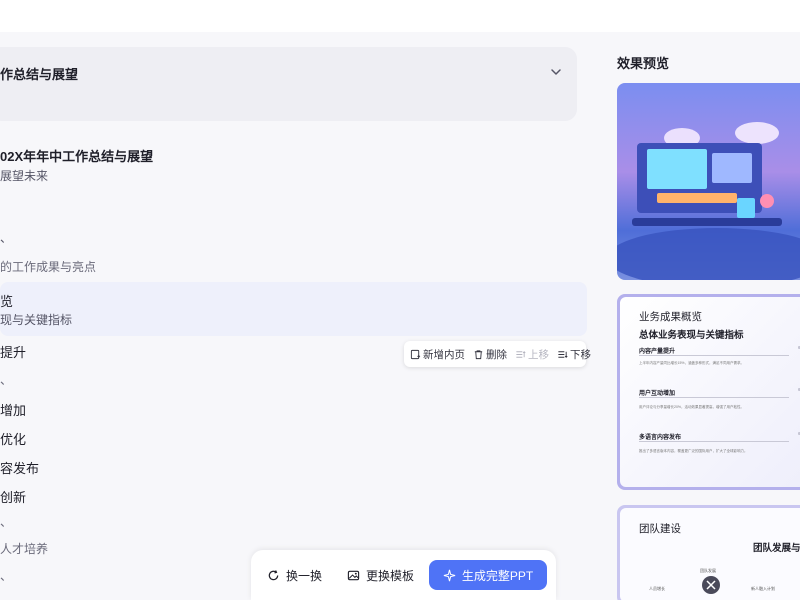 The height and width of the screenshot is (600, 800). I want to click on outline-item: 创新, so click(13, 496).